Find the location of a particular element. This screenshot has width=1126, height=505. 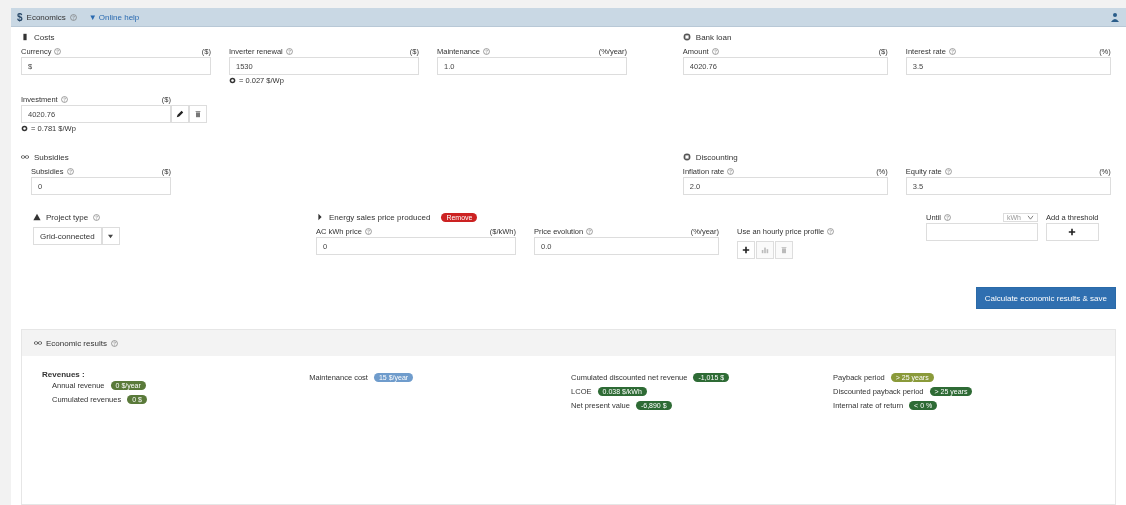

select-value: Grid-connected is located at coordinates (67, 236).